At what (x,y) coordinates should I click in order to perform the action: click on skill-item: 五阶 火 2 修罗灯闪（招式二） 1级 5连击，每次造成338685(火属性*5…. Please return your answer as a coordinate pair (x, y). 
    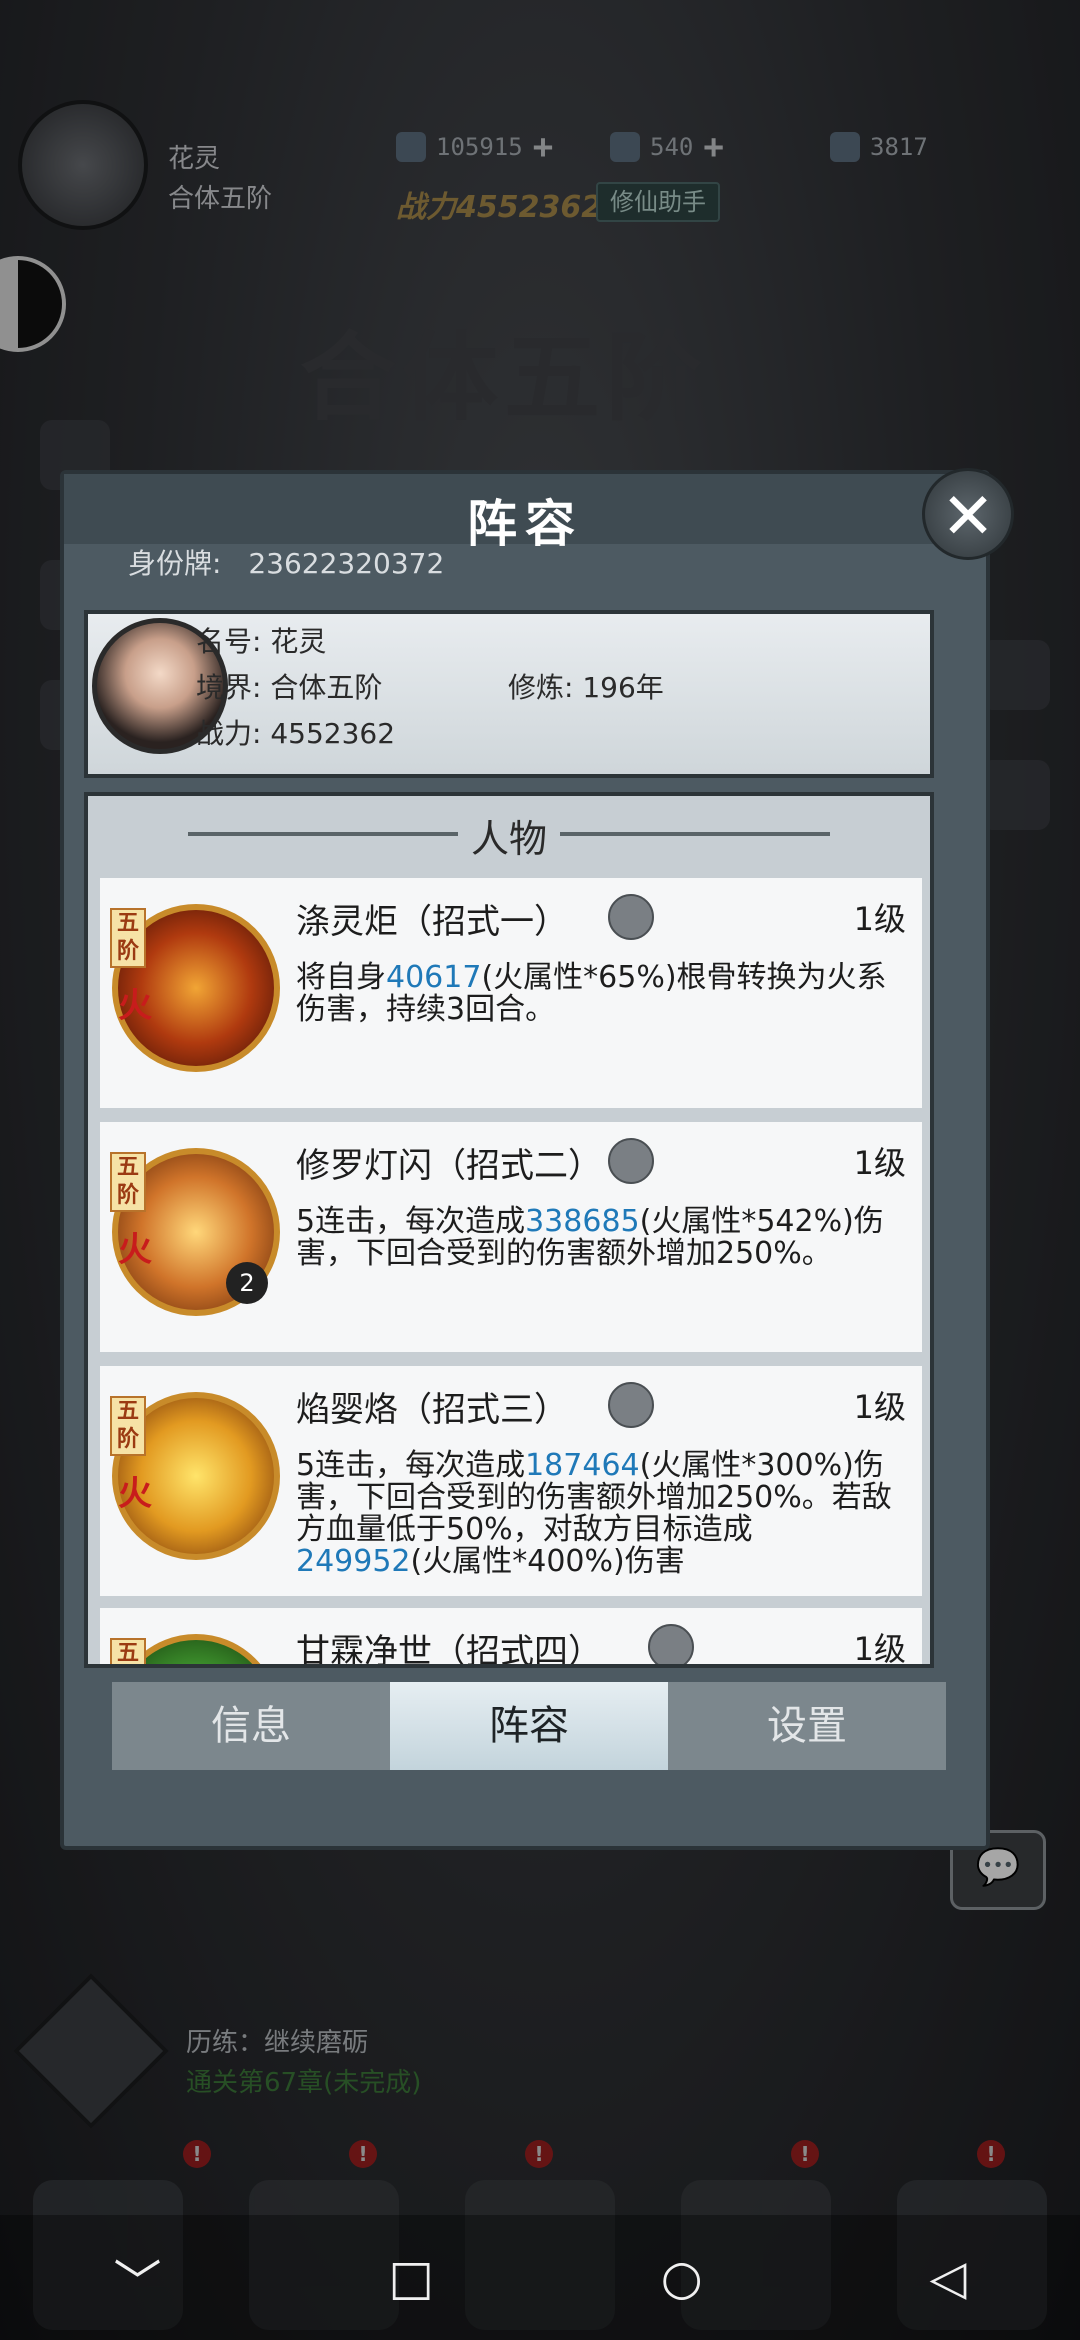
    Looking at the image, I should click on (511, 1237).